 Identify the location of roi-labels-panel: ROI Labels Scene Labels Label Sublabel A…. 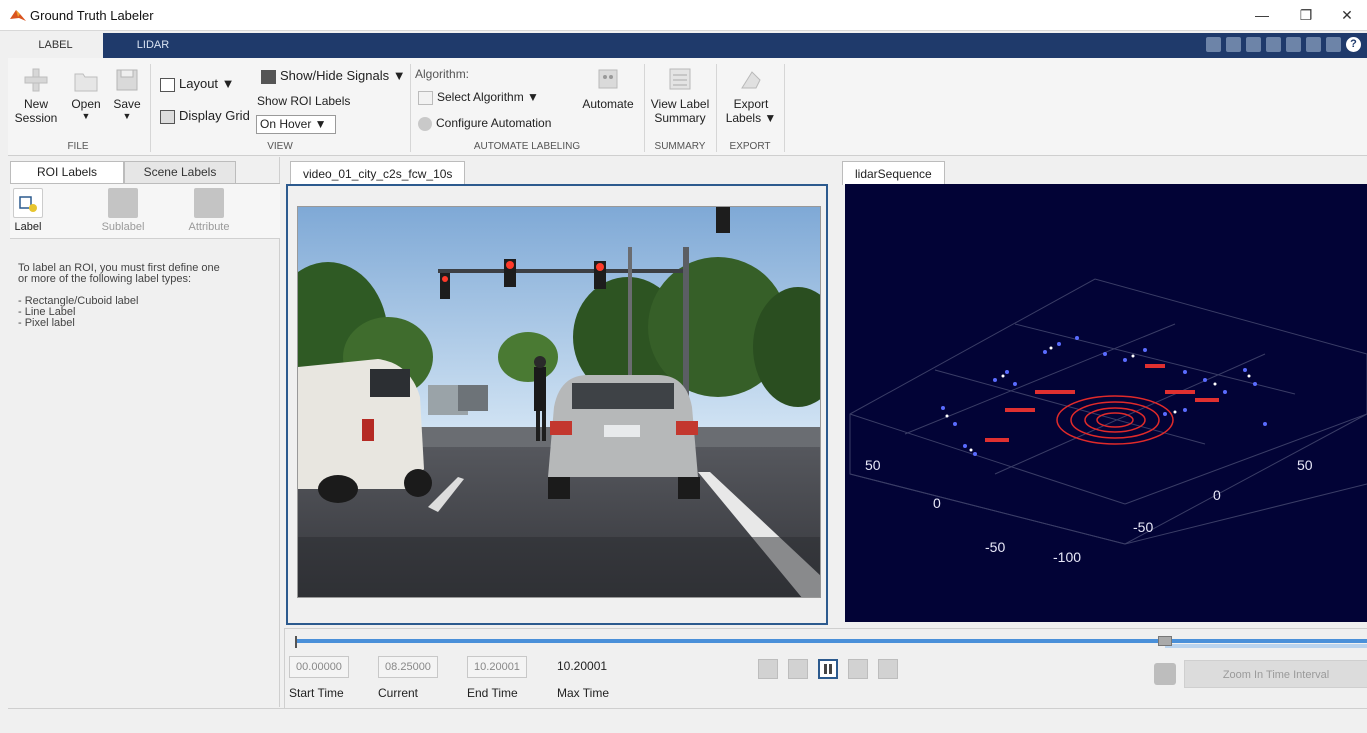
(144, 432).